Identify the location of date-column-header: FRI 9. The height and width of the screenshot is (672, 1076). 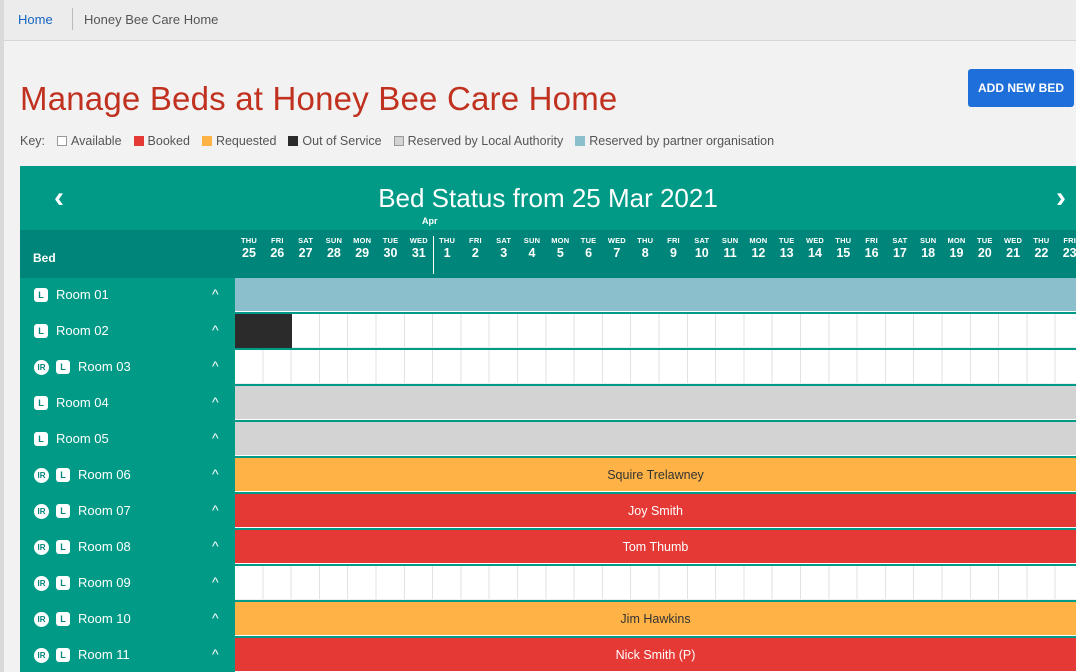
(674, 249).